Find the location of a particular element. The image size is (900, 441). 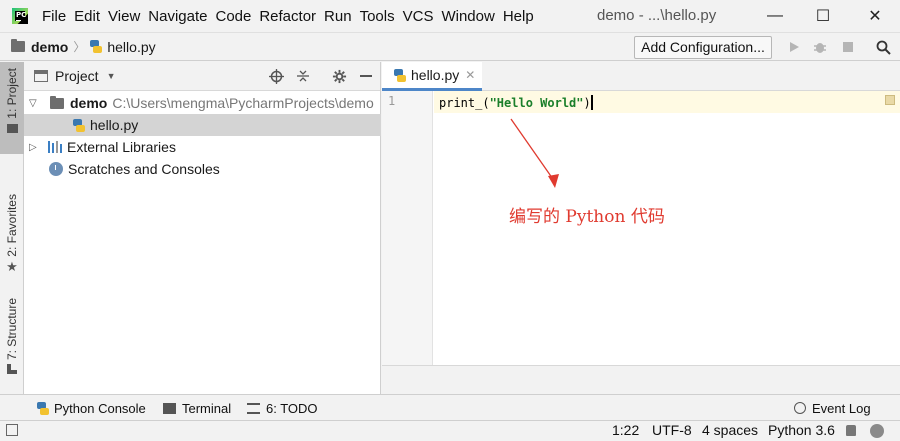

menu-help: Help is located at coordinates (521, 16).